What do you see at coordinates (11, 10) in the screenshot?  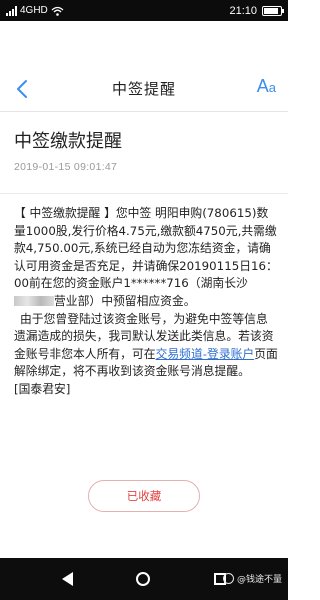 I see `signal-icon` at bounding box center [11, 10].